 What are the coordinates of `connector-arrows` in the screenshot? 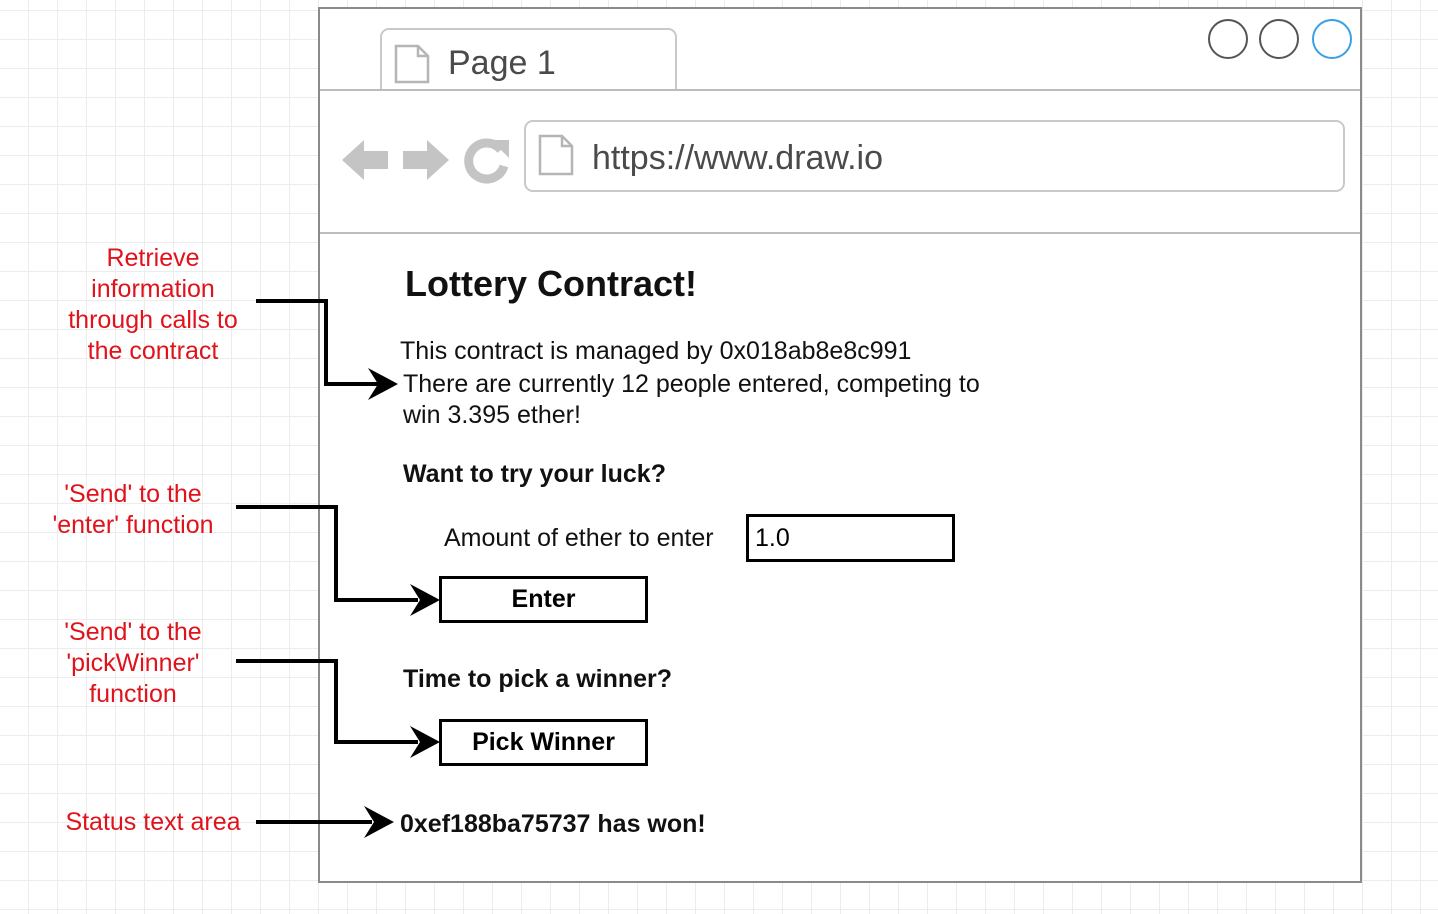 It's located at (338, 568).